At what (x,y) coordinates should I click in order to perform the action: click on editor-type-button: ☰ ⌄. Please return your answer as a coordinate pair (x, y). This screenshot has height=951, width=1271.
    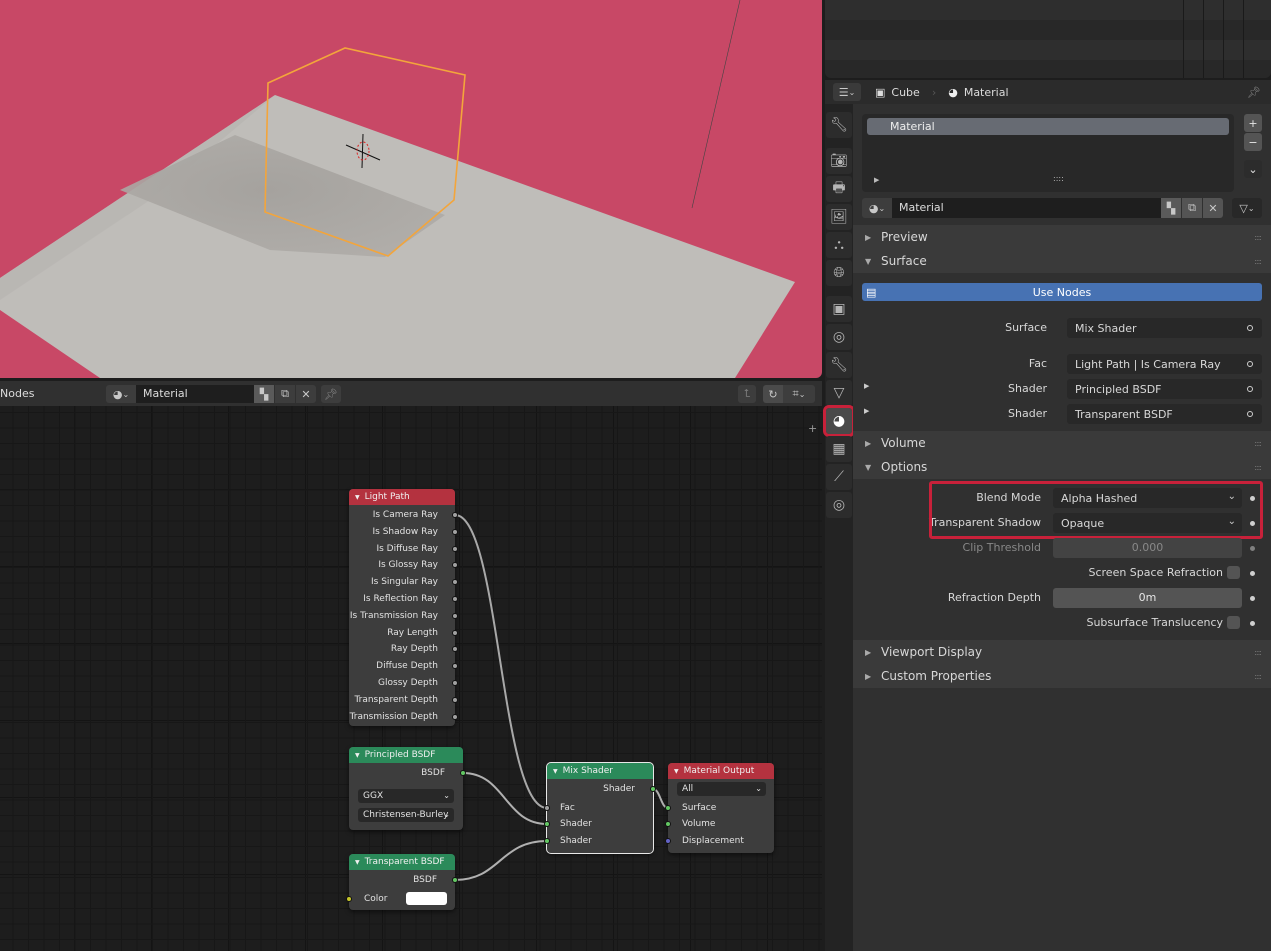
    Looking at the image, I should click on (847, 92).